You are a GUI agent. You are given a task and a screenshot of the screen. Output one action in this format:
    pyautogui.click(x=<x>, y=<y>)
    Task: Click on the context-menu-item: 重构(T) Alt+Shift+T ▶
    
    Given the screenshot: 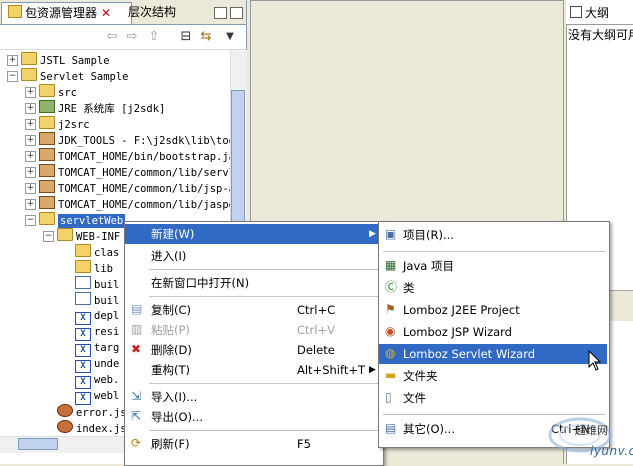 What is the action you would take?
    pyautogui.click(x=253, y=370)
    